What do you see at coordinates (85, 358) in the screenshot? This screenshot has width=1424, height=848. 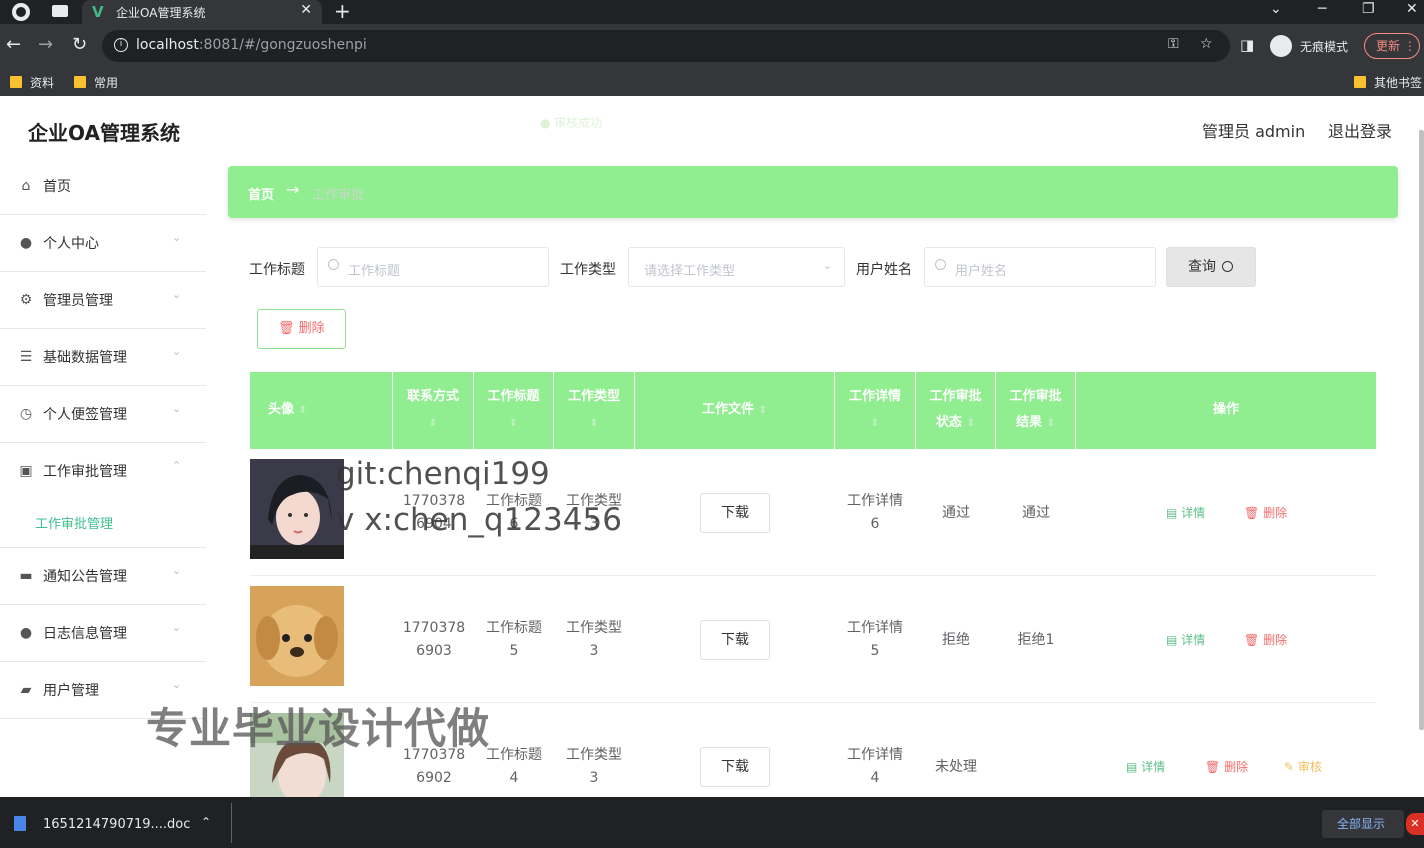 I see `sidebar-item-label: 基础数据管理` at bounding box center [85, 358].